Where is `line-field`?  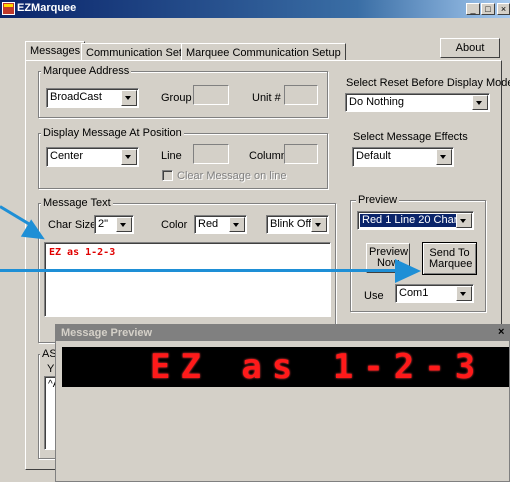 line-field is located at coordinates (211, 154).